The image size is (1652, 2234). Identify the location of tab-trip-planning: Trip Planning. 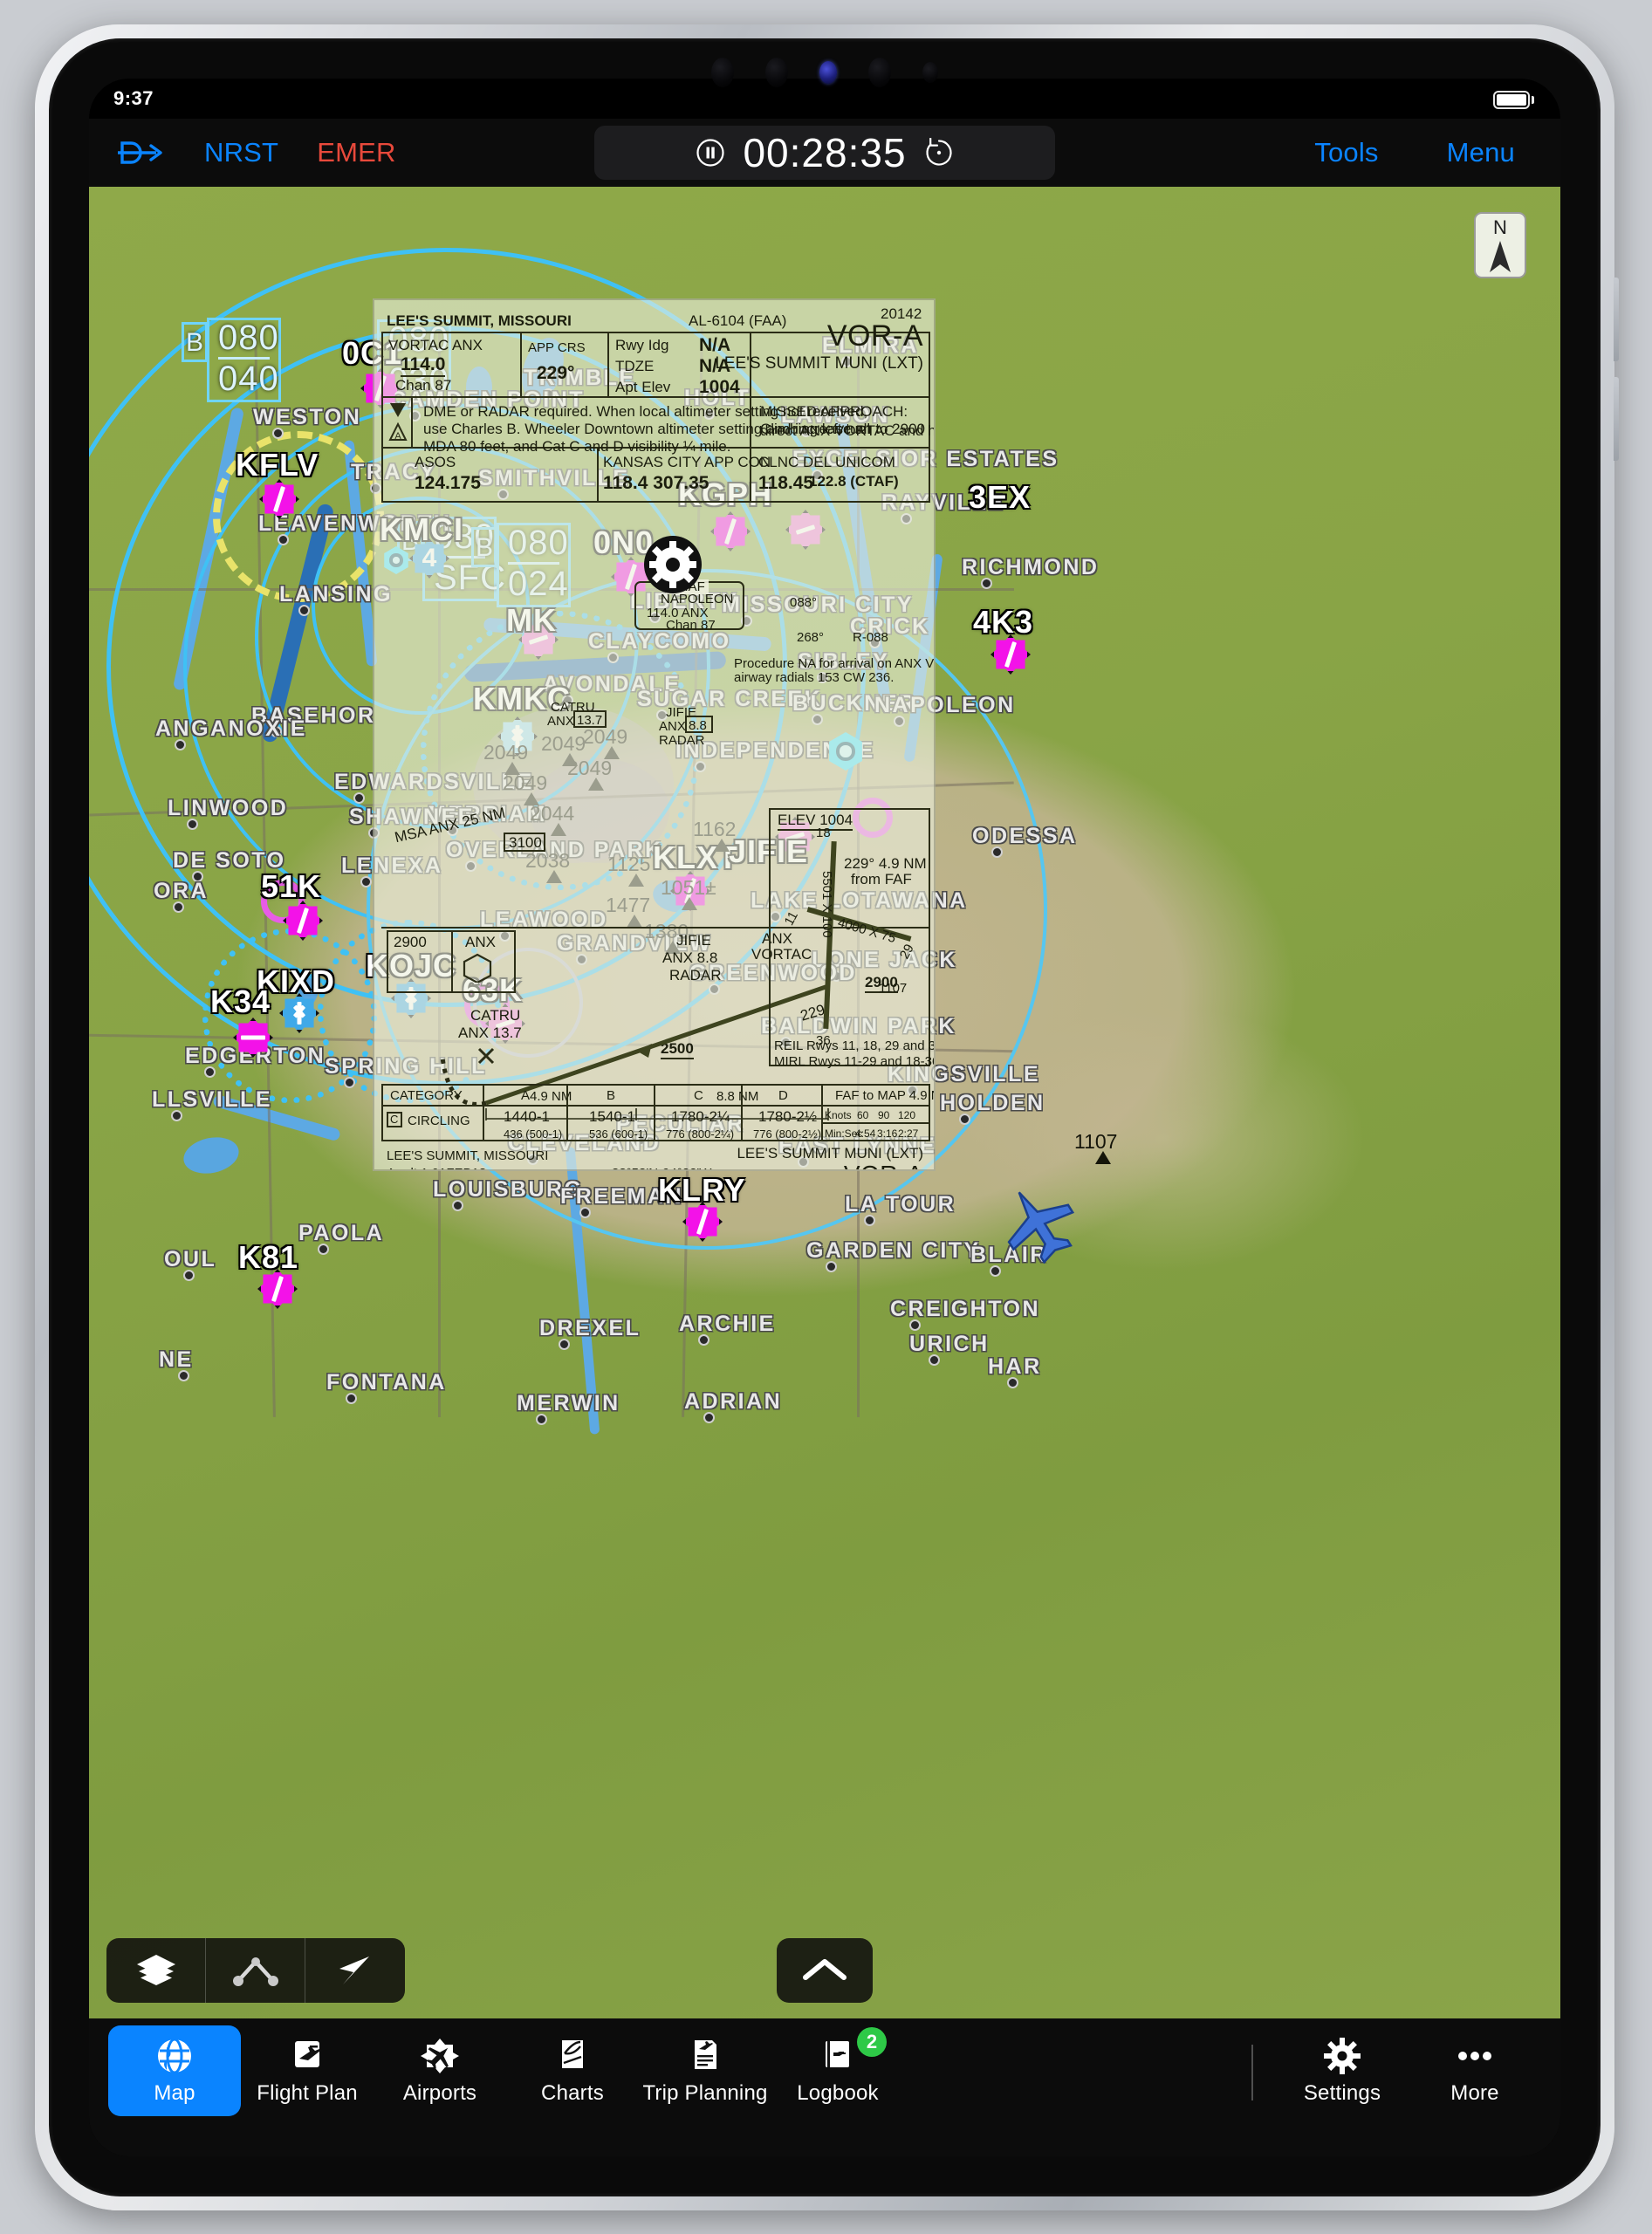
(705, 2070).